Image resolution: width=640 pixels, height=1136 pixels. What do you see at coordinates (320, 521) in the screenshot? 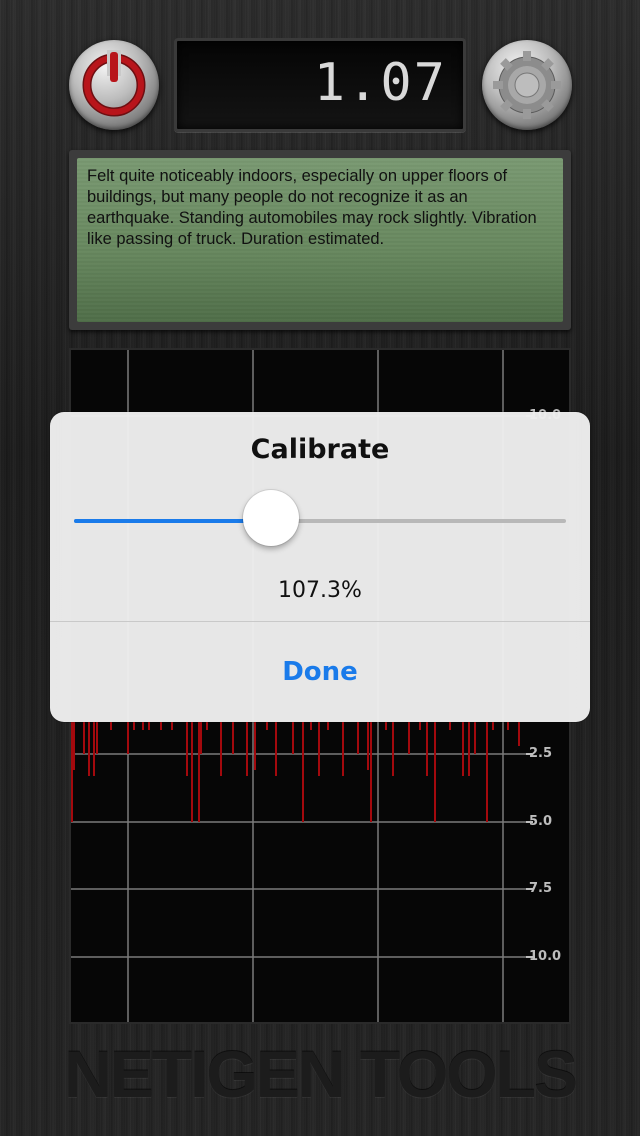
I see `calibration-slider-track` at bounding box center [320, 521].